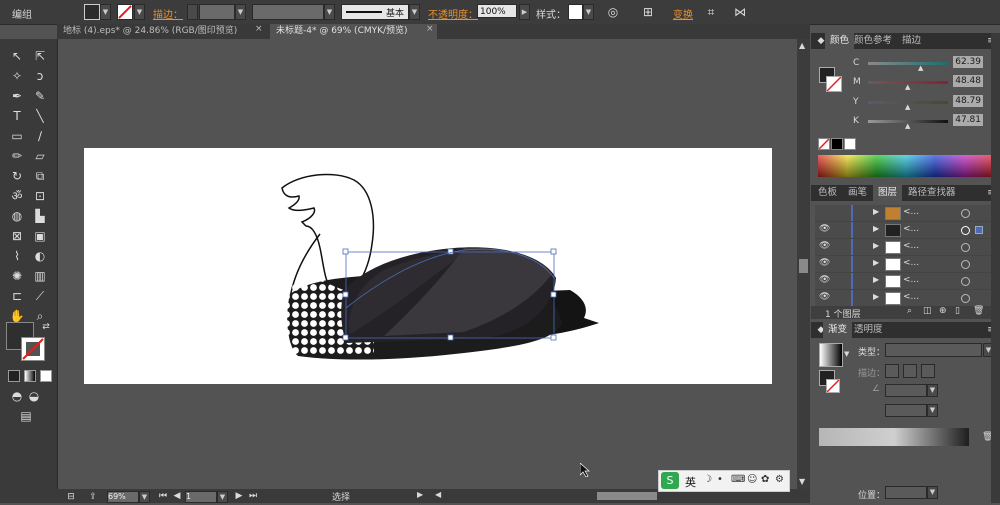 The height and width of the screenshot is (505, 1000). I want to click on transform-label: 变换, so click(683, 13).